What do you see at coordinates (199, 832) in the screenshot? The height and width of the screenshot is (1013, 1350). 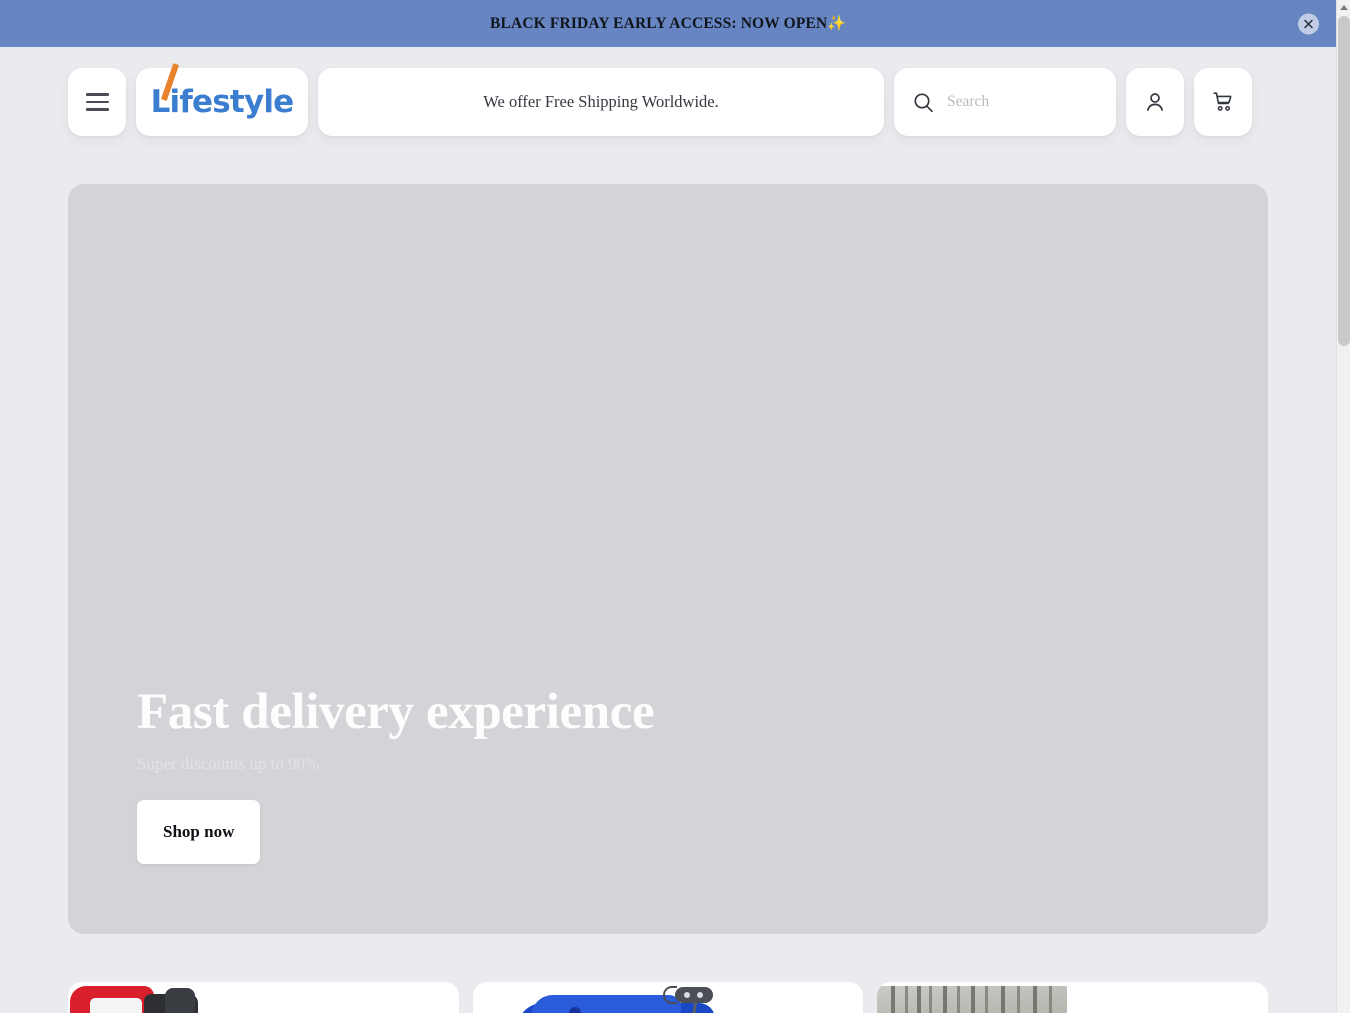 I see `shop-now-button: Shop now` at bounding box center [199, 832].